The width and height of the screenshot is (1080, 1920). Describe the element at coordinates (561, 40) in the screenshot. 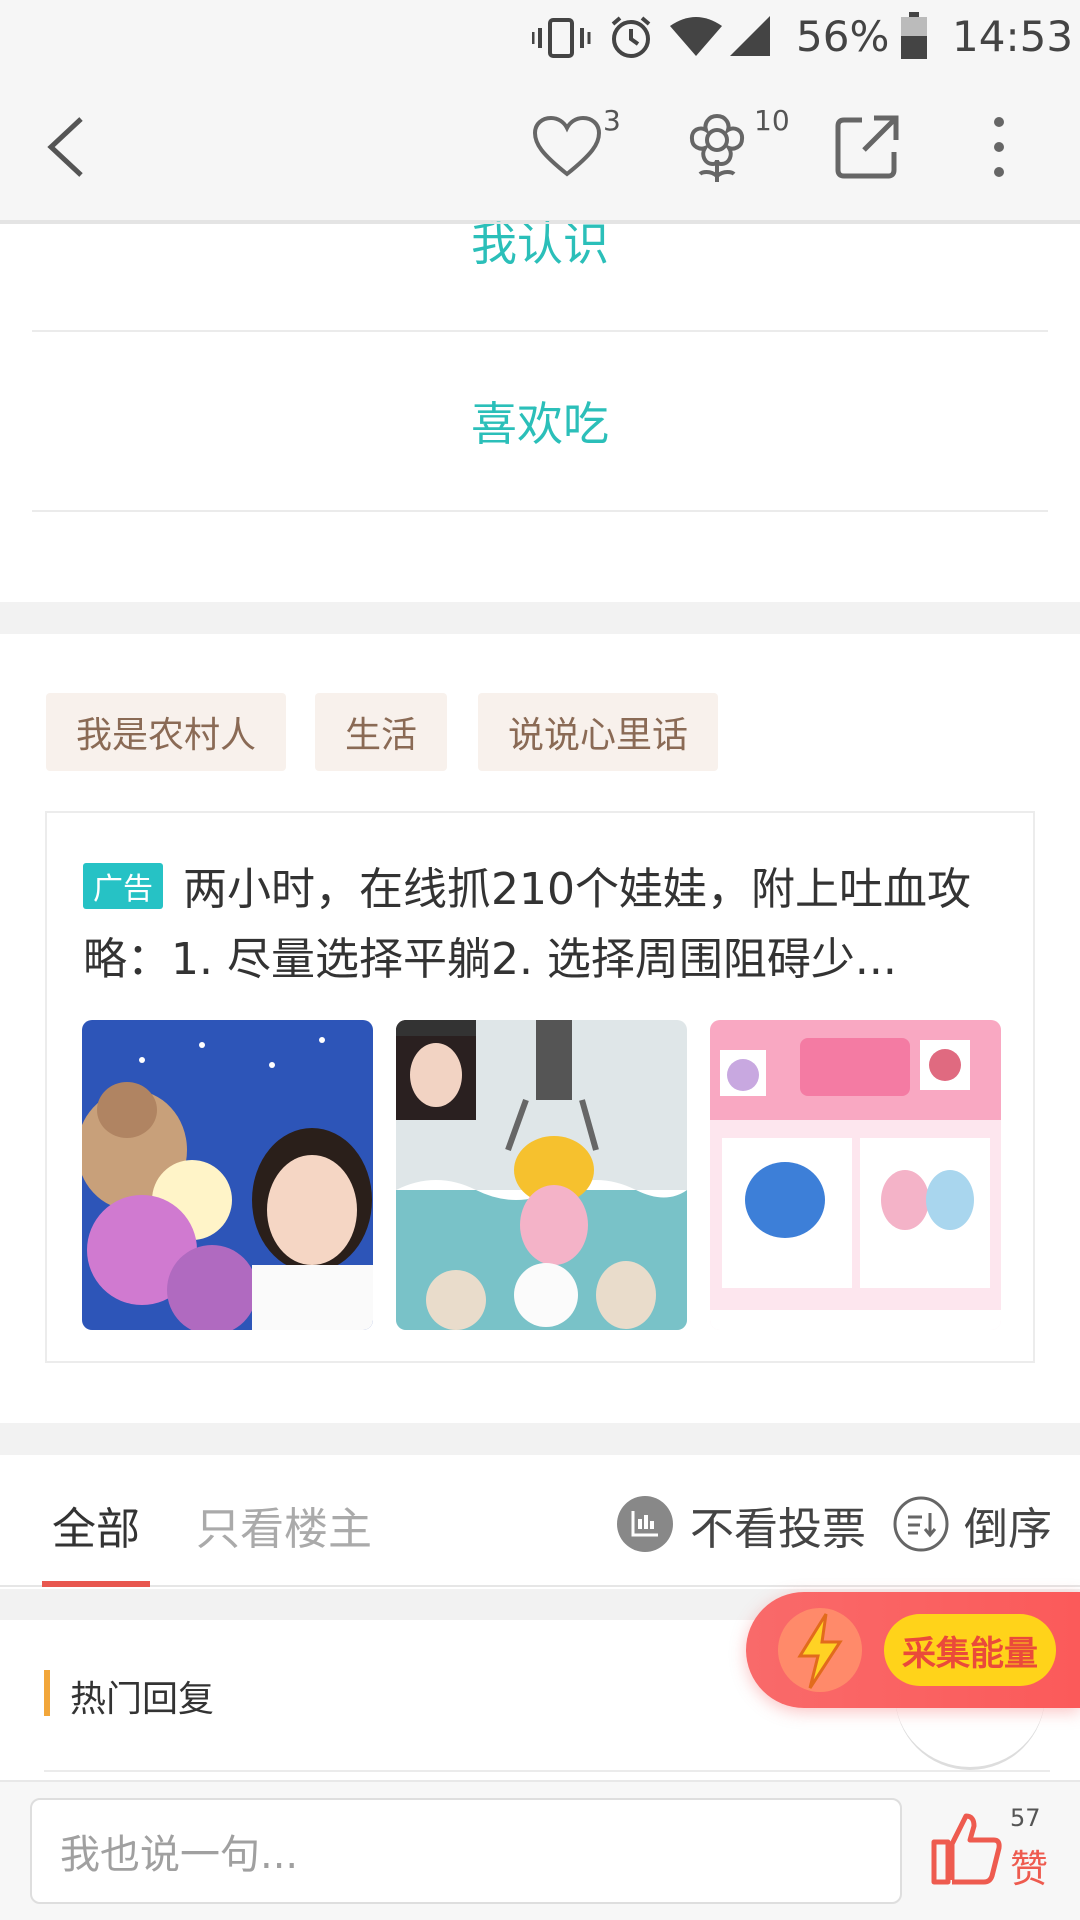

I see `vibrate-icon` at that location.